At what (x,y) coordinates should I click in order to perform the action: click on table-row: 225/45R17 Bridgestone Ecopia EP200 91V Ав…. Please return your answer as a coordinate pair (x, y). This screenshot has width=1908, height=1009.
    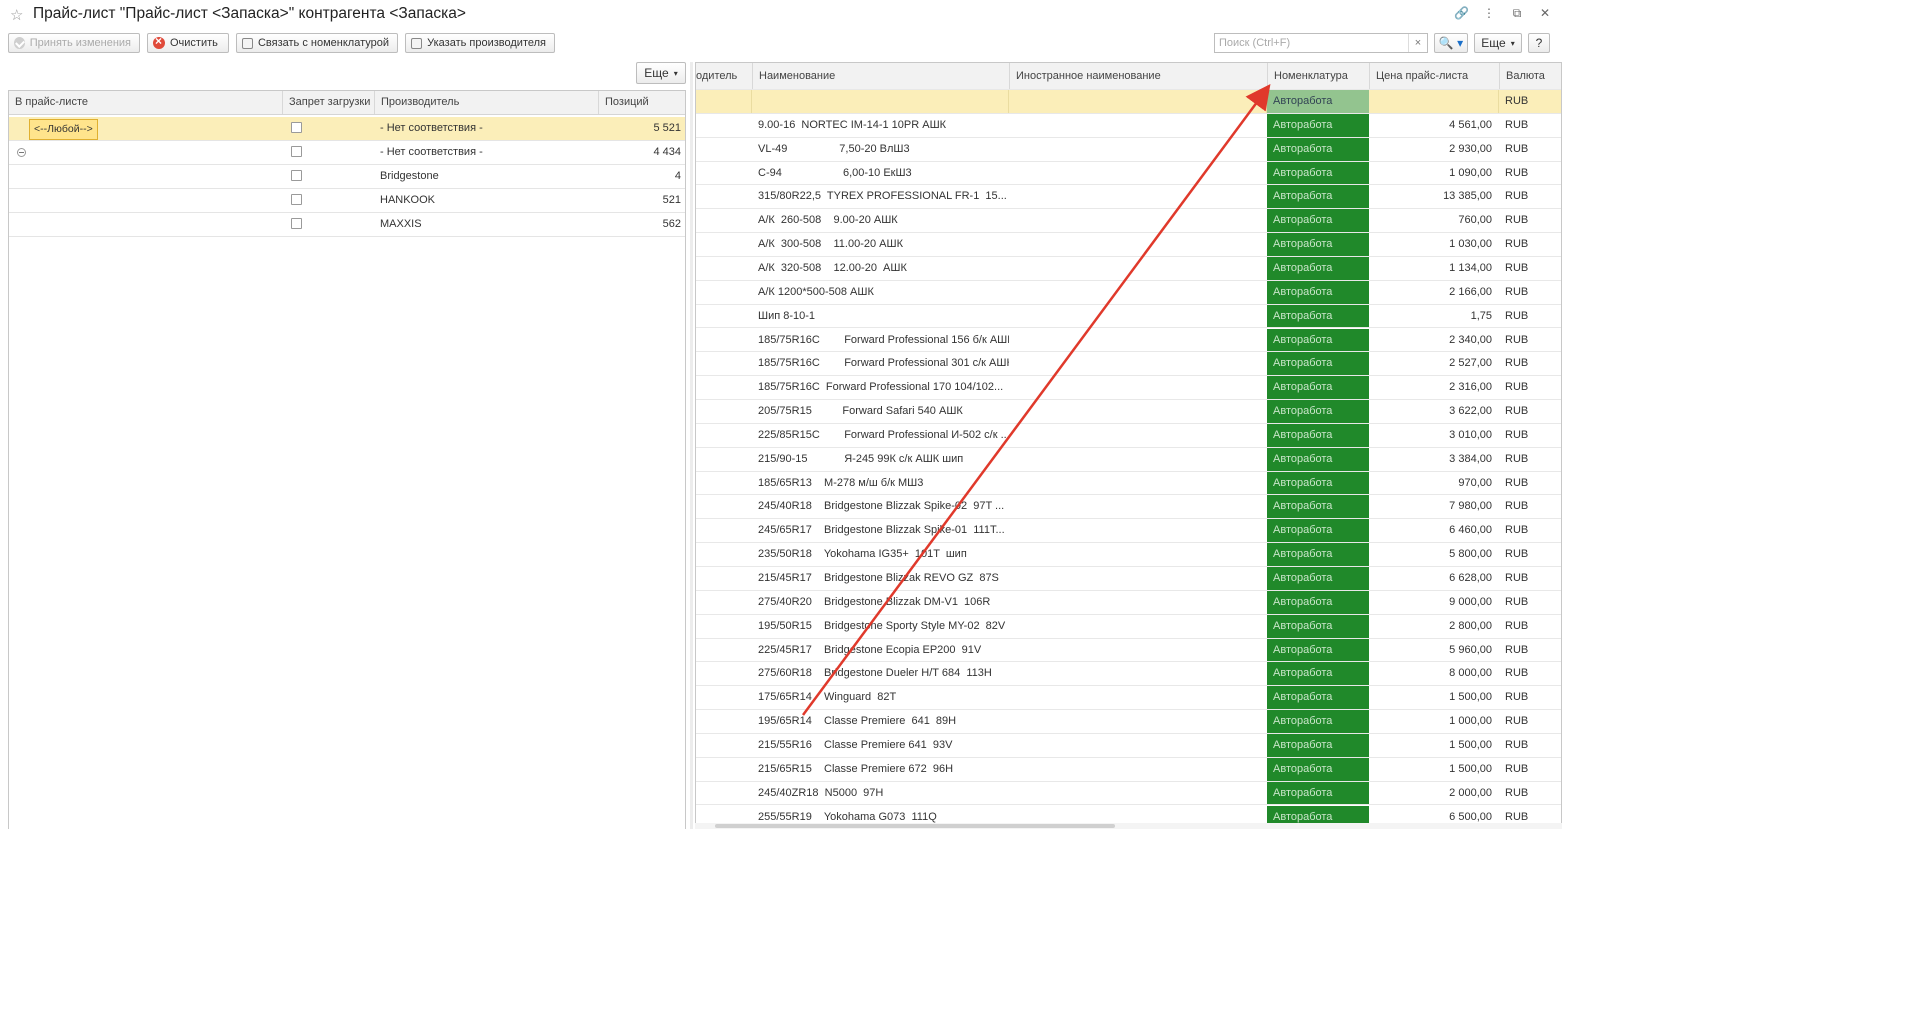
    Looking at the image, I should click on (1128, 650).